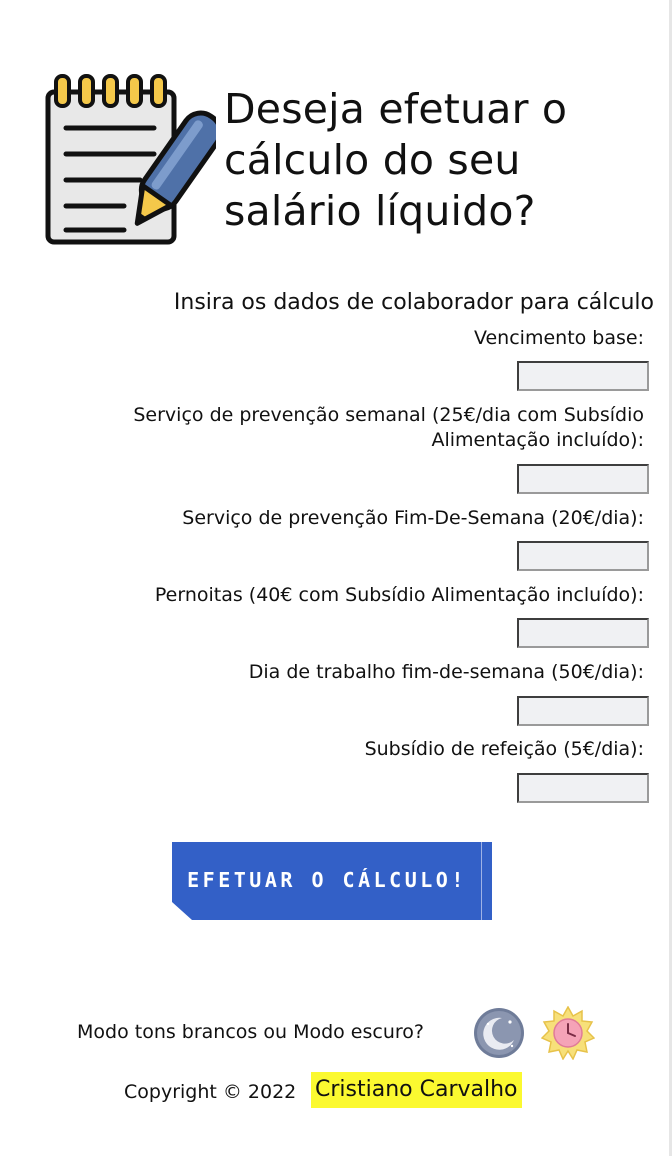 The height and width of the screenshot is (1156, 672). Describe the element at coordinates (210, 1092) in the screenshot. I see `copyright-text: Copyright © 2022` at that location.